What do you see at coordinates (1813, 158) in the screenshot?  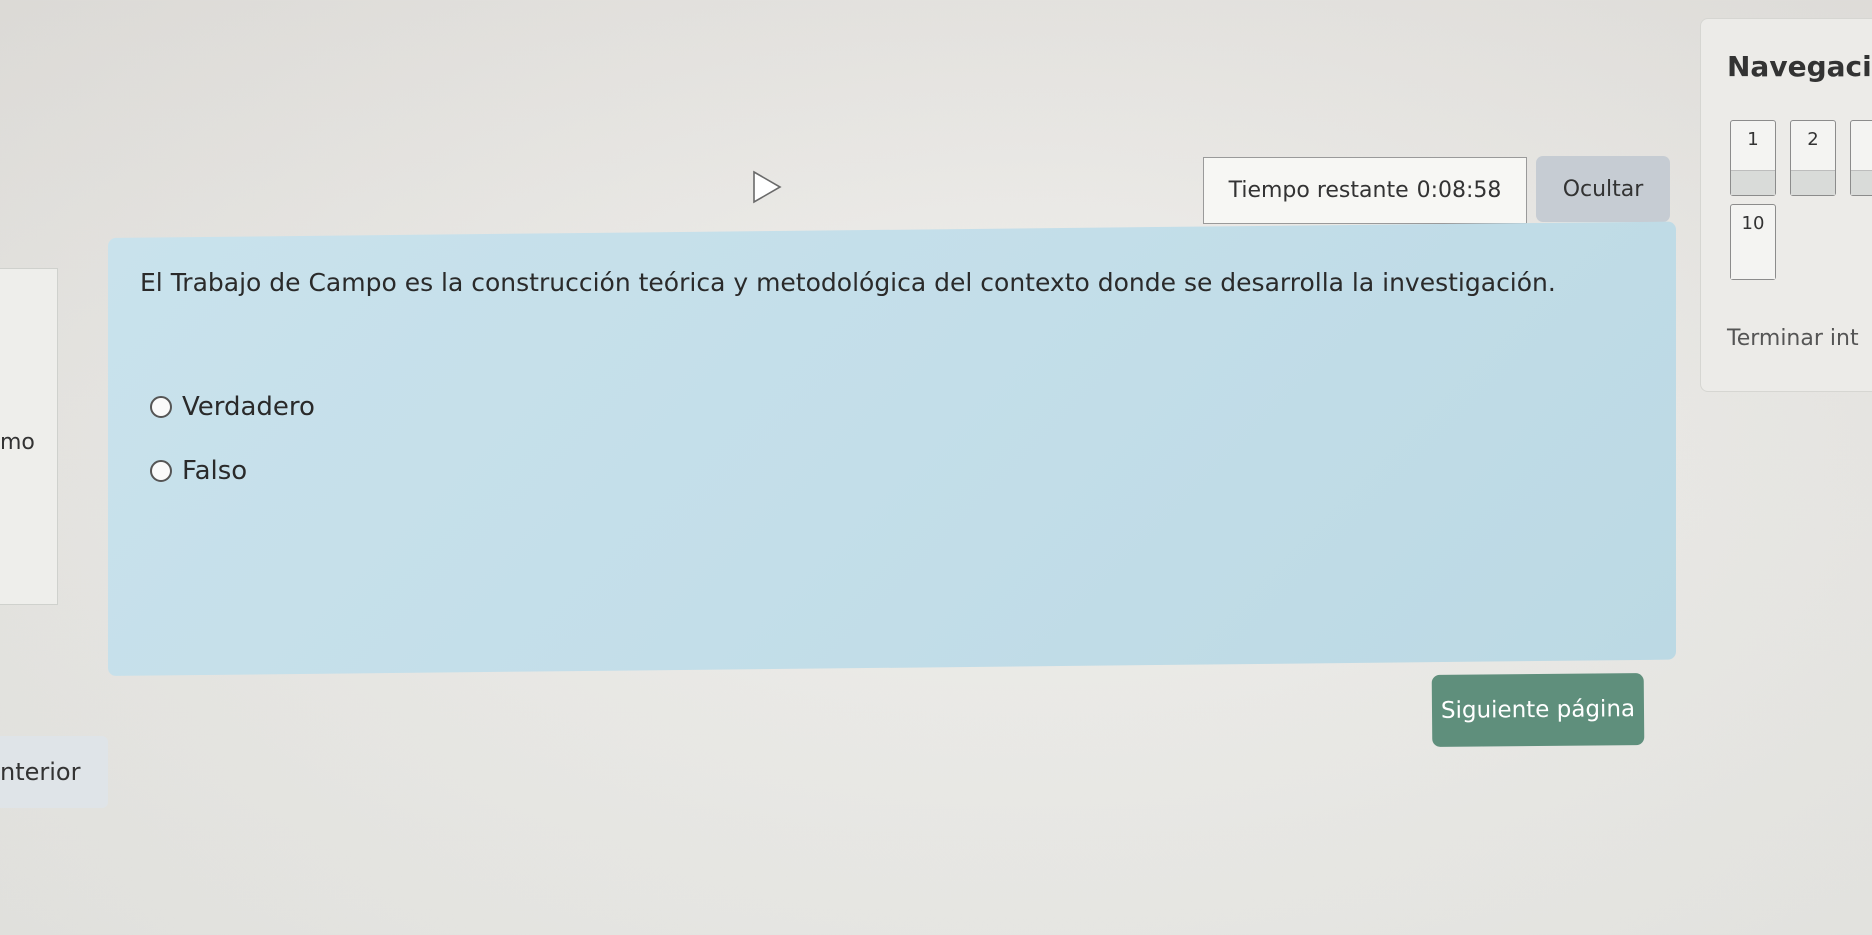 I see `quiz-nav-button-2: 2` at bounding box center [1813, 158].